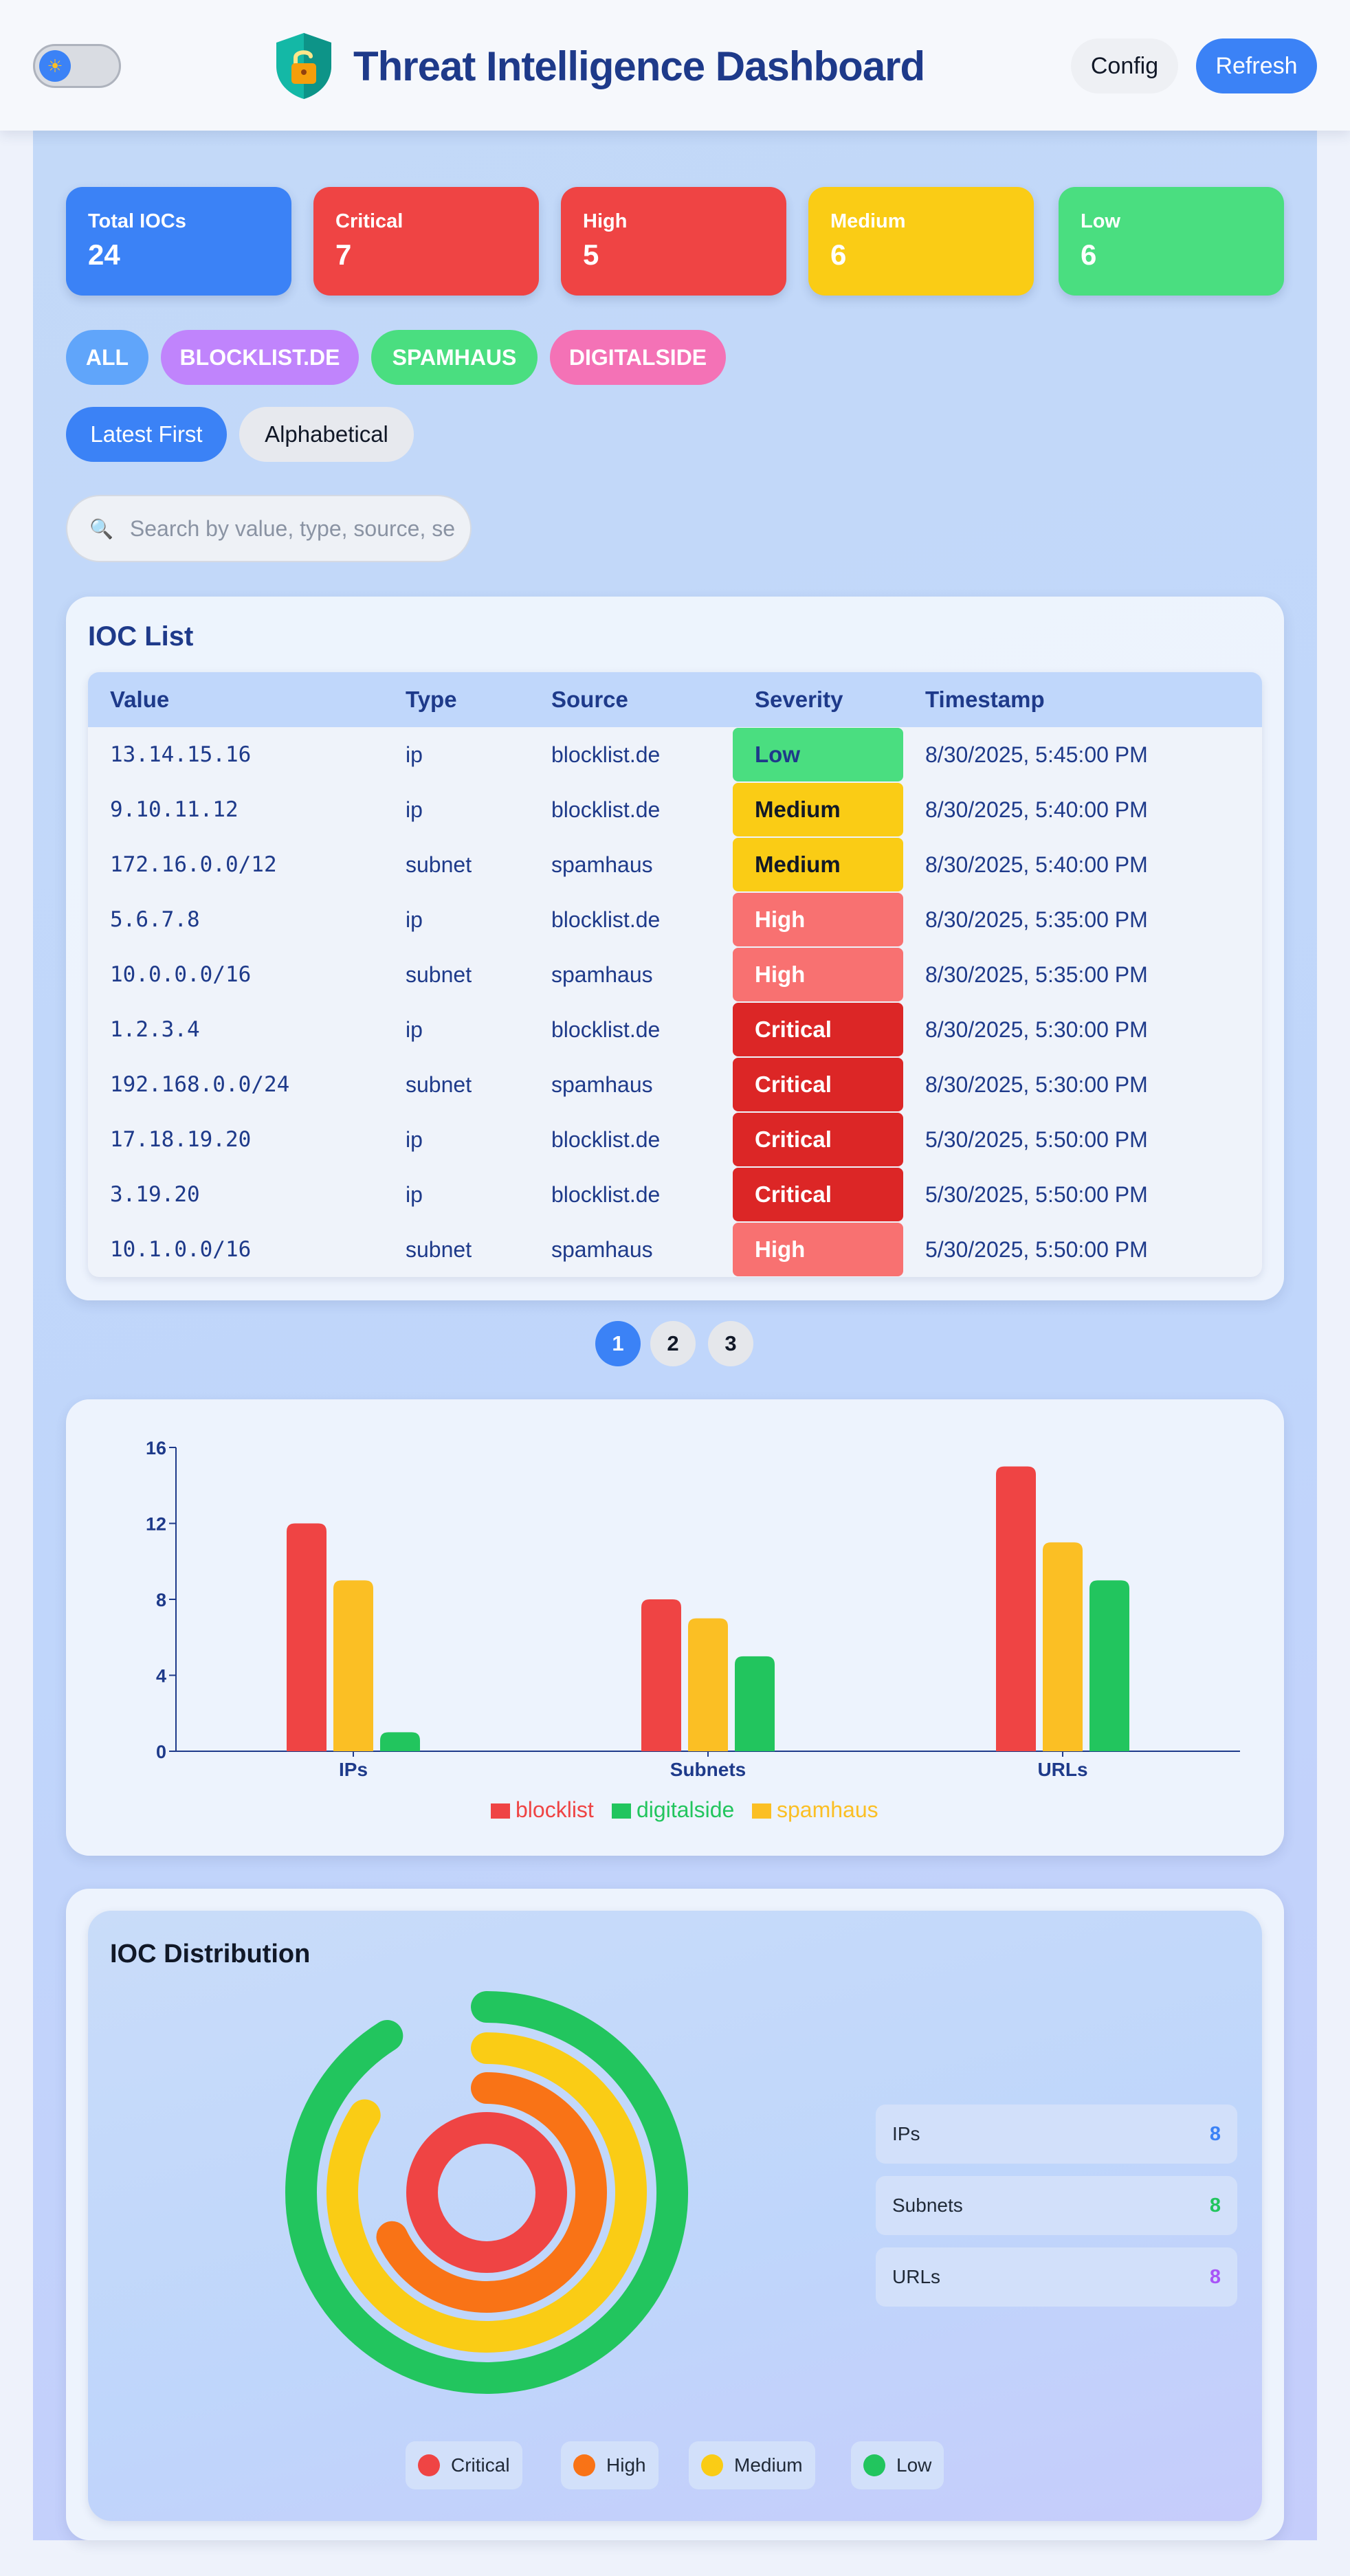 The height and width of the screenshot is (2576, 1350). Describe the element at coordinates (916, 2276) in the screenshot. I see `count-label: URLs` at that location.